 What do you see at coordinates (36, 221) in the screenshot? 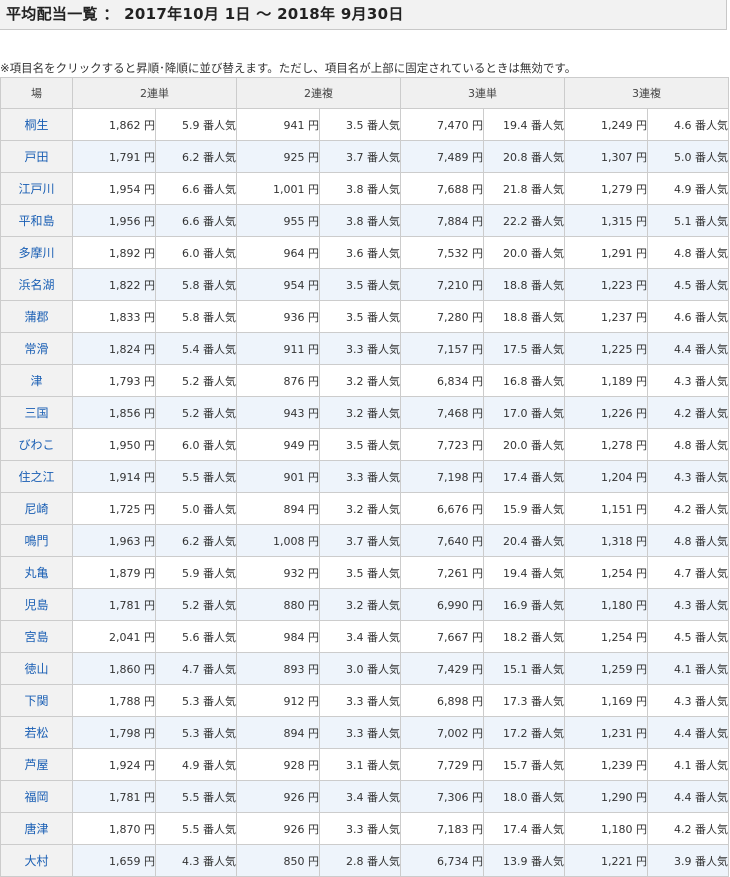
I see `venue-link: 平和島` at bounding box center [36, 221].